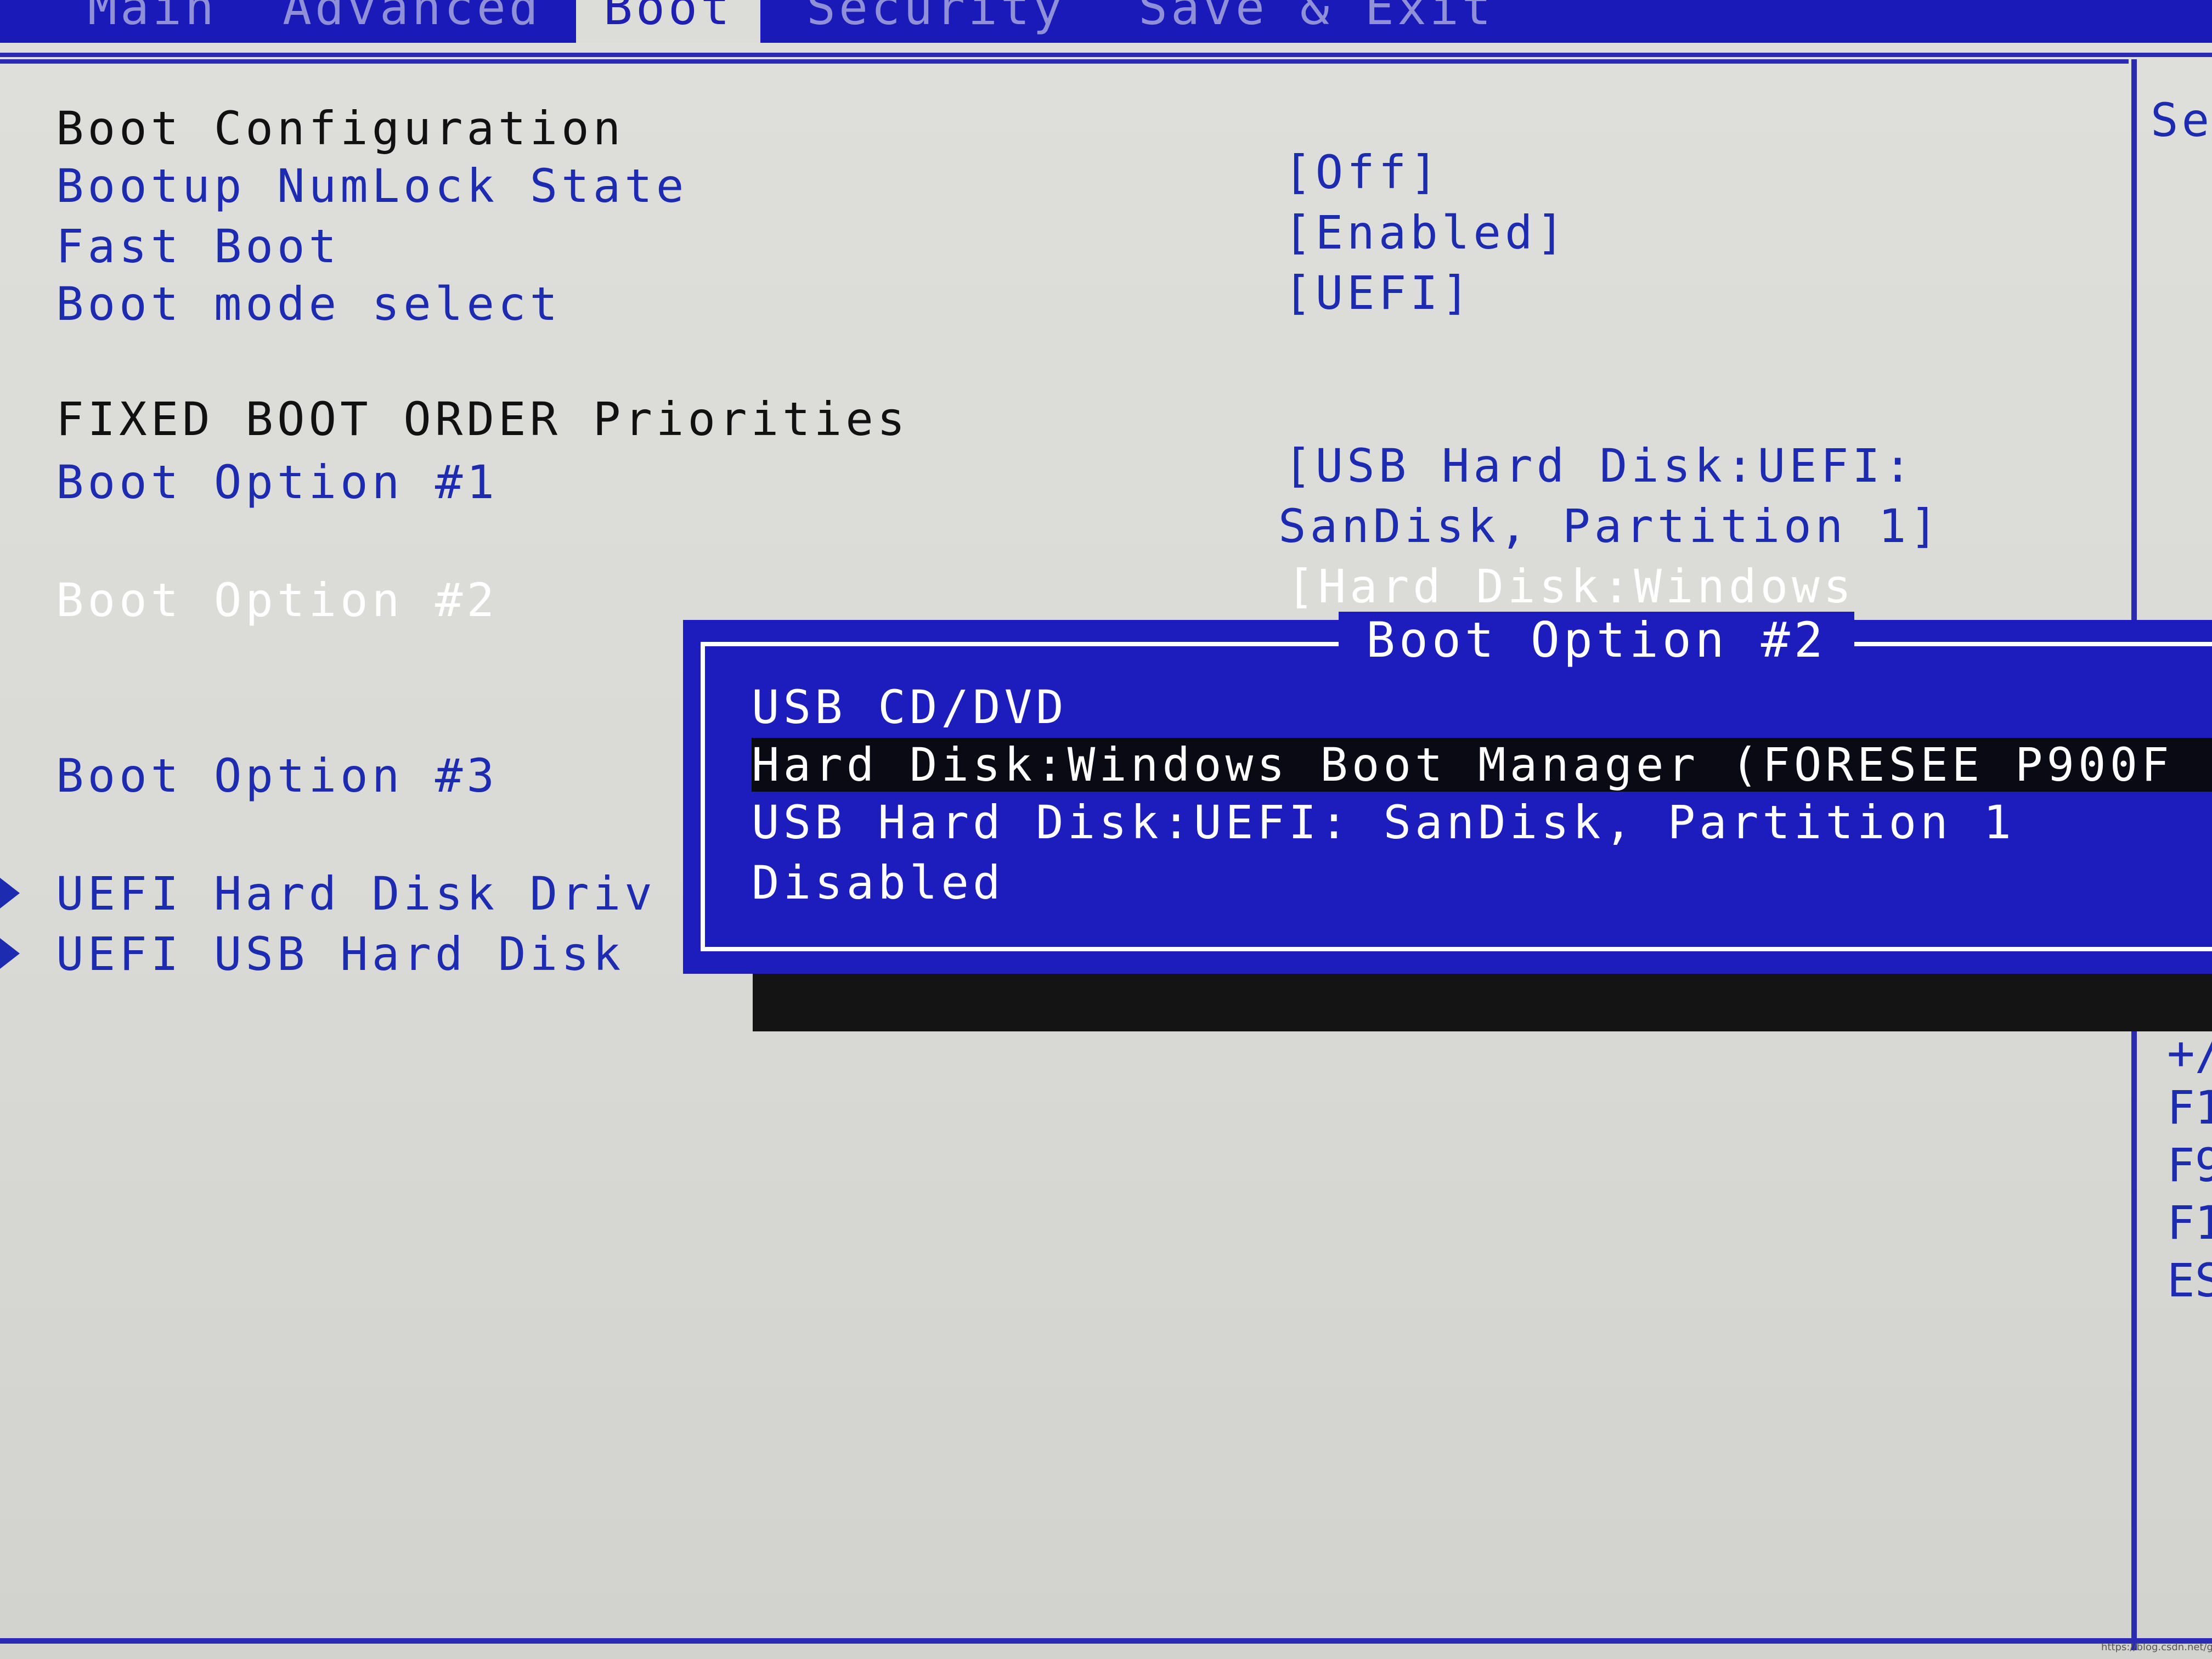 This screenshot has width=2212, height=1659. What do you see at coordinates (878, 883) in the screenshot?
I see `popup-option-disabled: Disabled` at bounding box center [878, 883].